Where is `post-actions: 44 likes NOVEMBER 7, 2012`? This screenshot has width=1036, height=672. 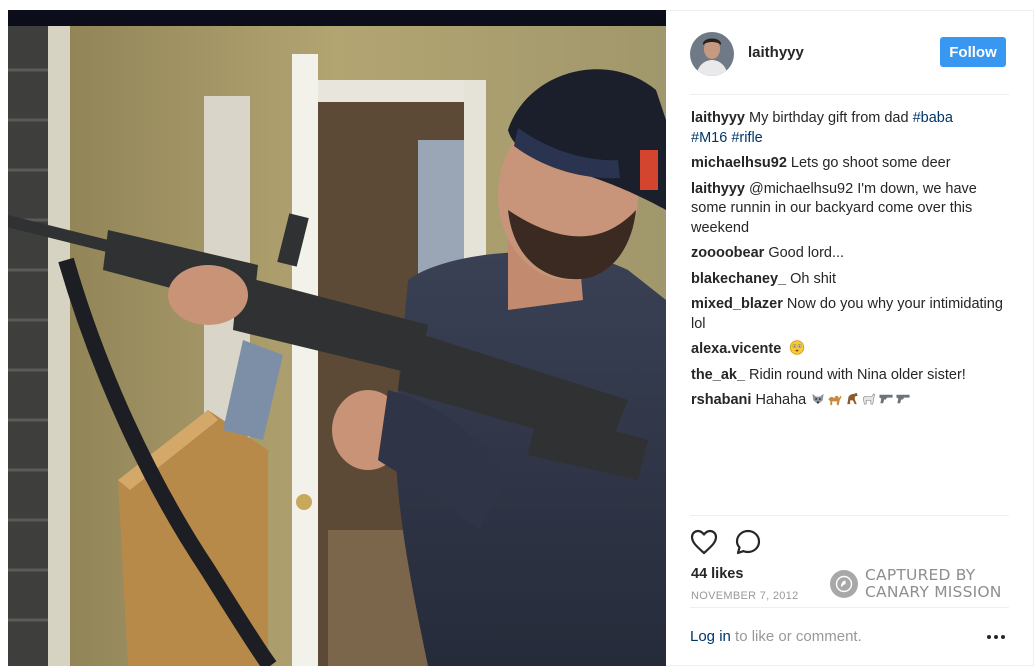 post-actions: 44 likes NOVEMBER 7, 2012 is located at coordinates (849, 558).